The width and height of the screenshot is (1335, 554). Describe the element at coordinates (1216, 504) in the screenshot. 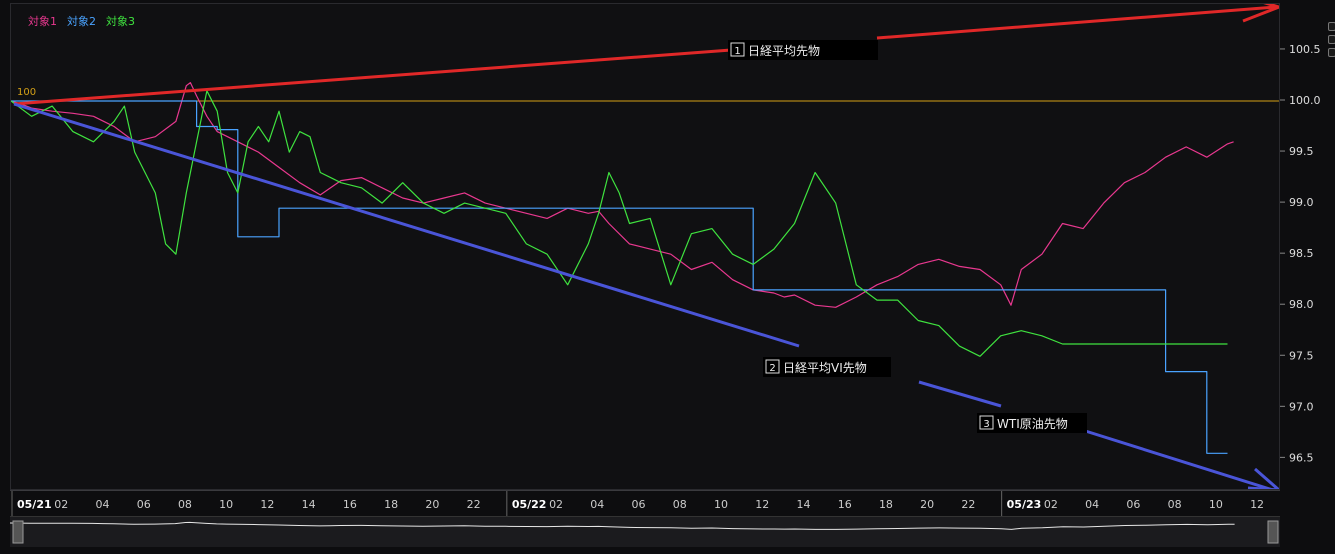

I see `x-tick-label-29: 10` at that location.